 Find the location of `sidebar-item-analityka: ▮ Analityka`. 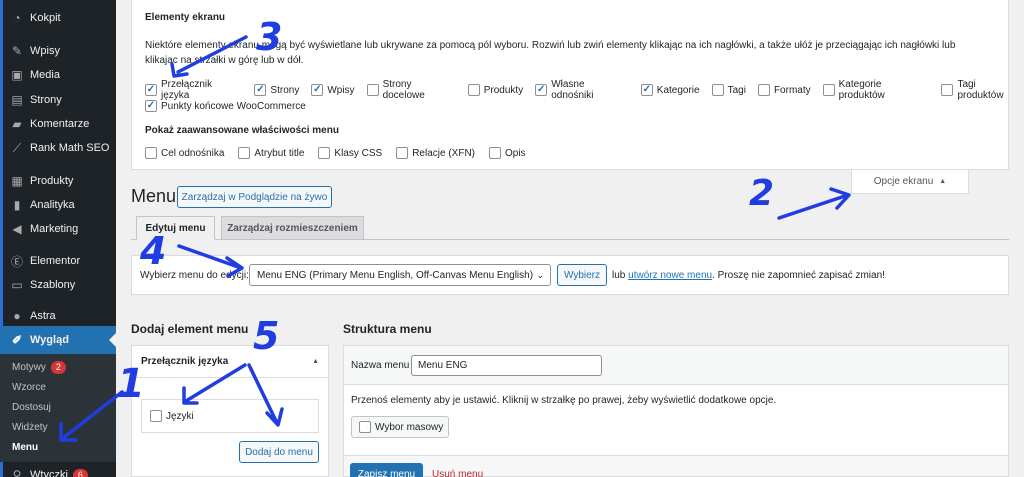

sidebar-item-analityka: ▮ Analityka is located at coordinates (58, 205).